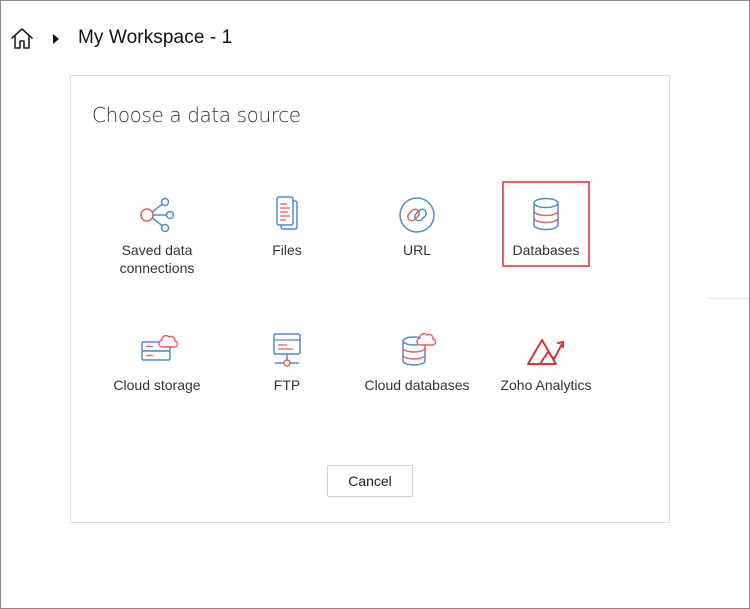 This screenshot has height=609, width=750. Describe the element at coordinates (417, 385) in the screenshot. I see `source-label: Cloud databases` at that location.